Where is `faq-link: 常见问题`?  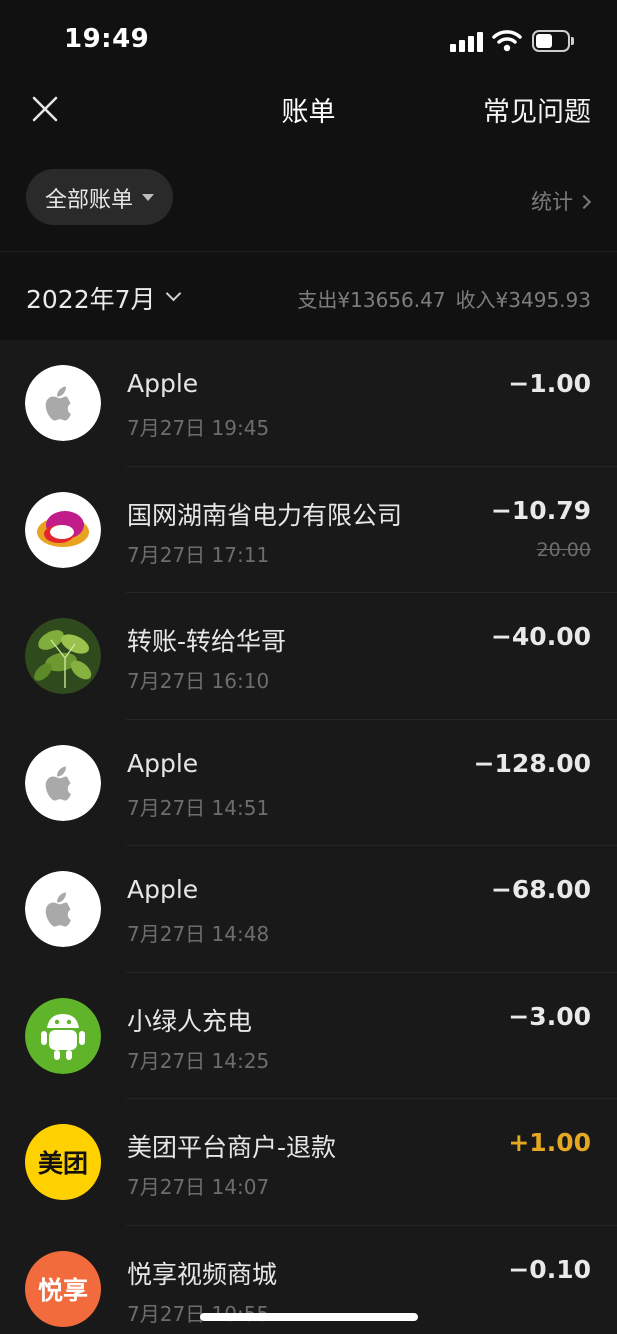
faq-link: 常见问题 is located at coordinates (537, 109).